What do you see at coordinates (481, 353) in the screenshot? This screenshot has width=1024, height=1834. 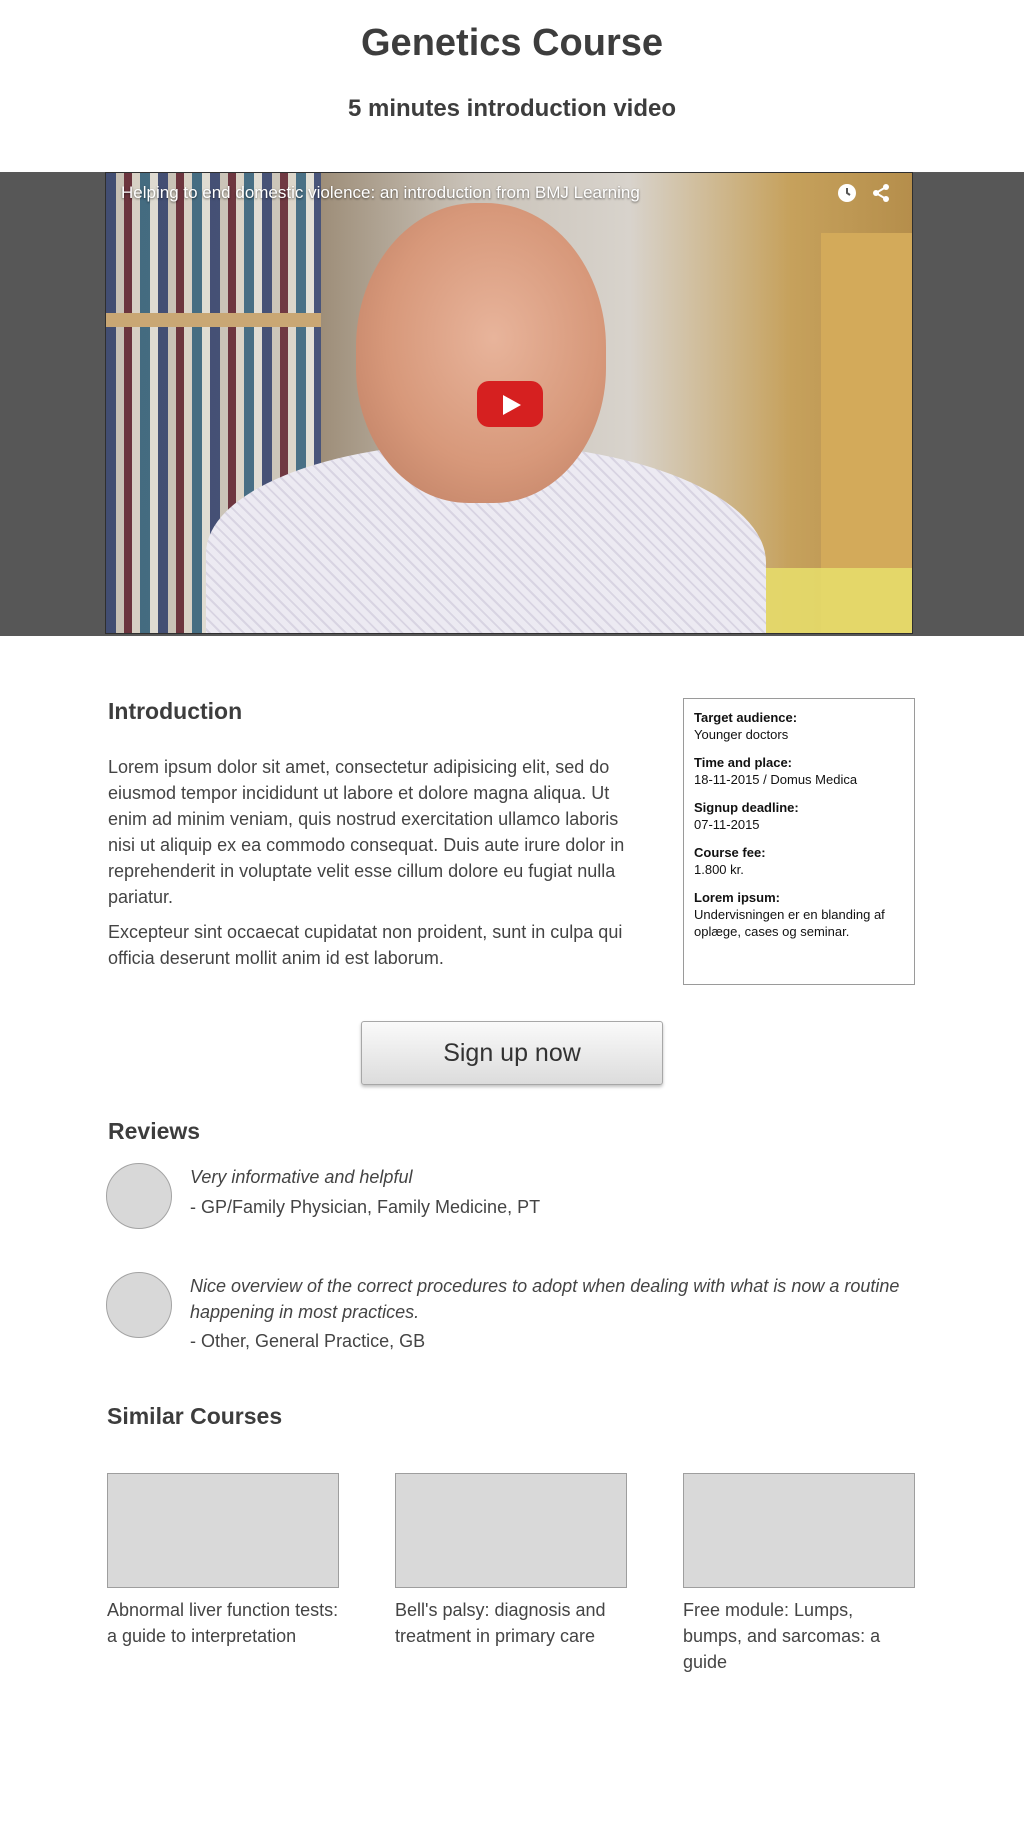 I see `video-person-head` at bounding box center [481, 353].